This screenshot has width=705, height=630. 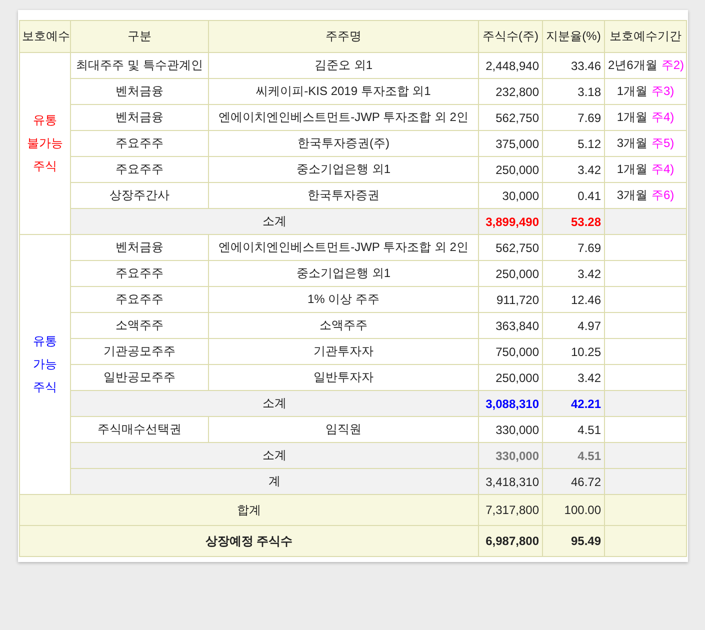 I want to click on column-header: 주주명, so click(x=343, y=36).